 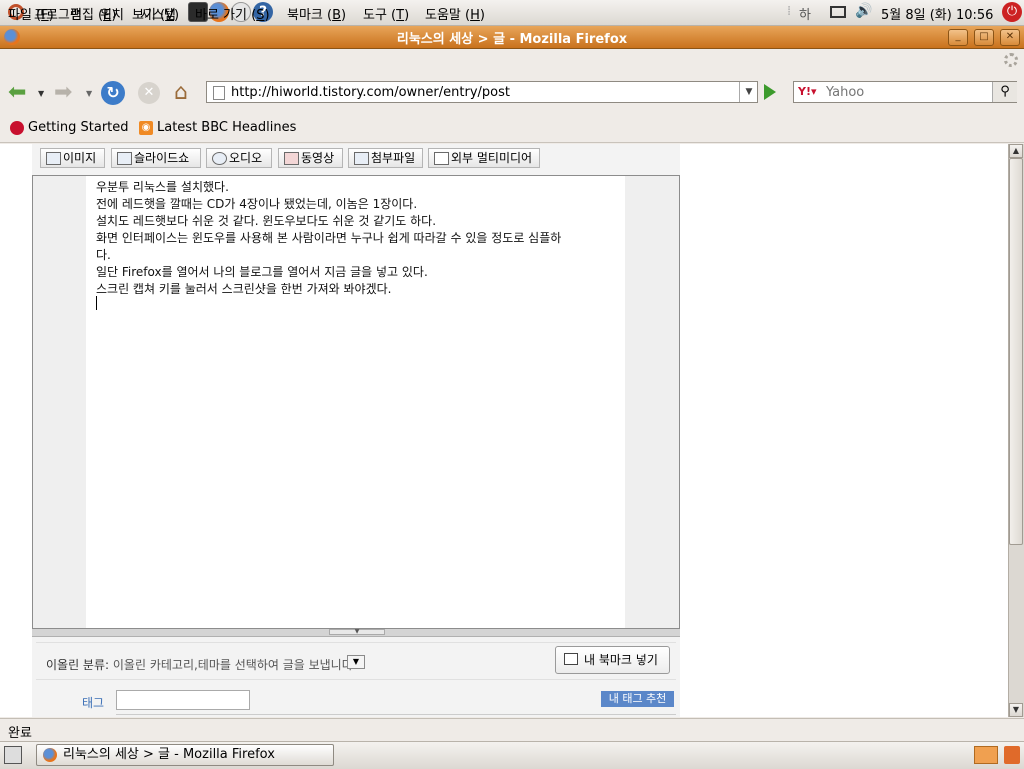 I want to click on url-input, so click(x=481, y=92).